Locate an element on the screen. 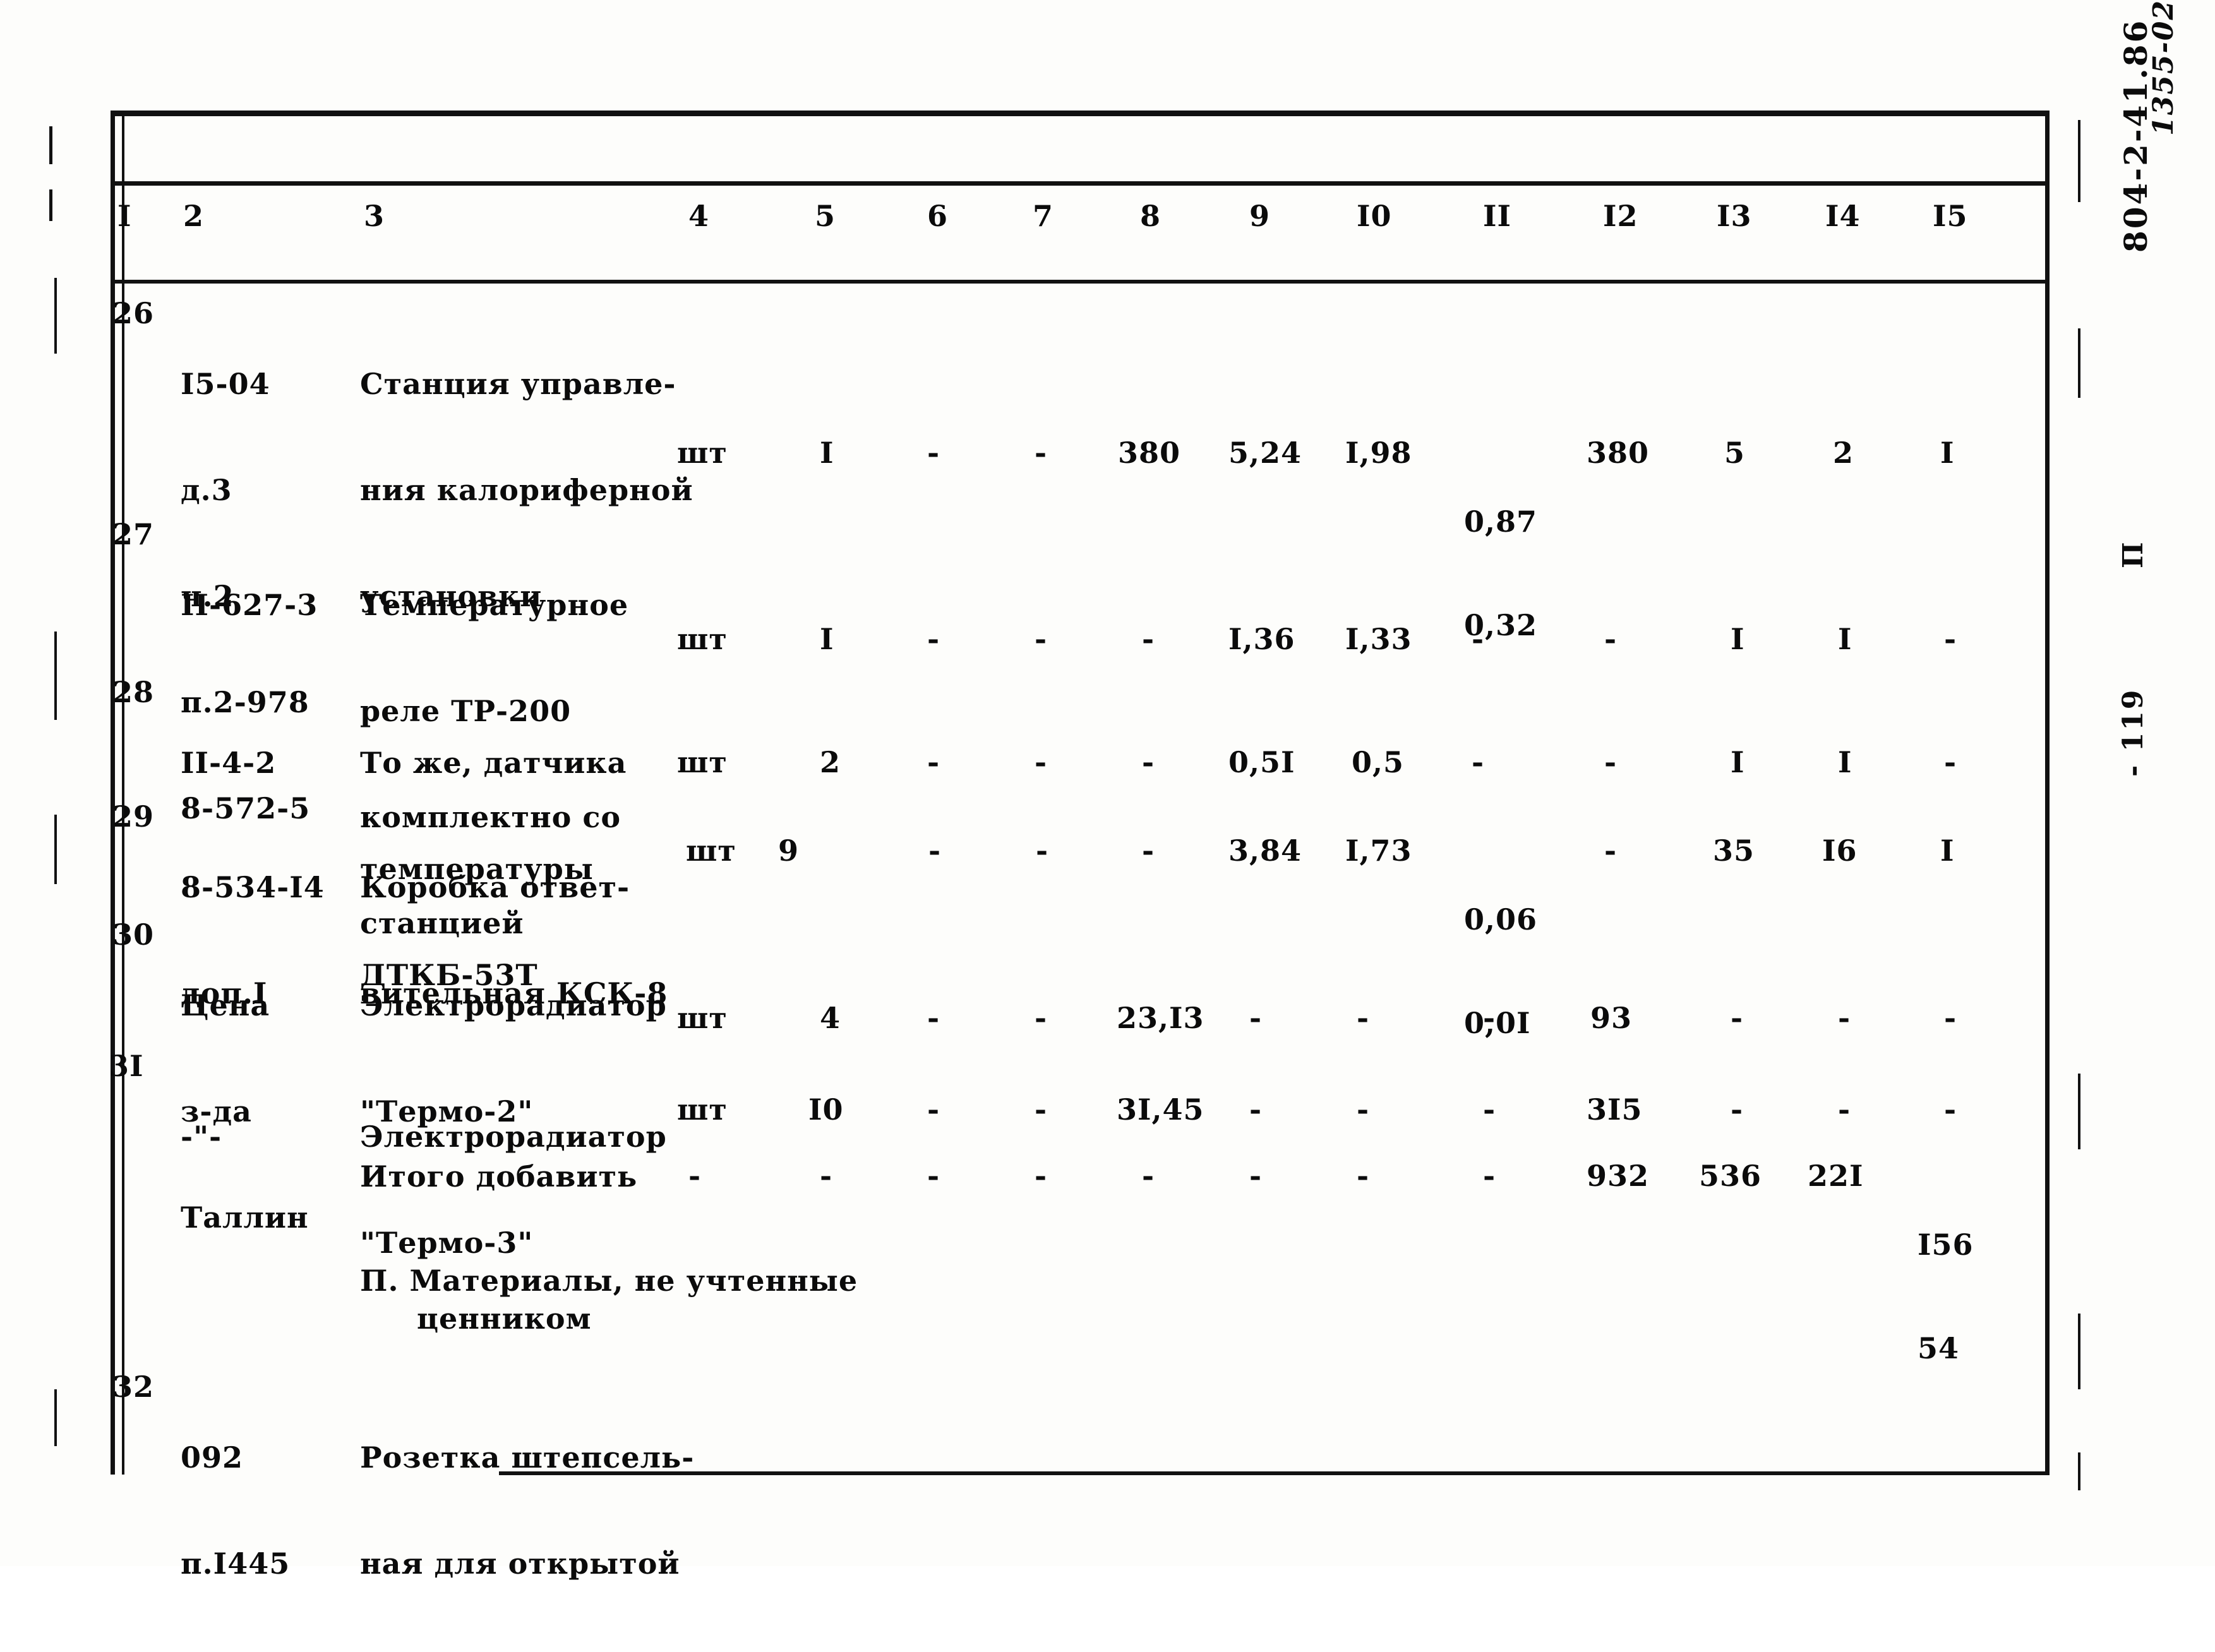 The width and height of the screenshot is (2215, 1652). row-code: II-627-3 is located at coordinates (249, 605).